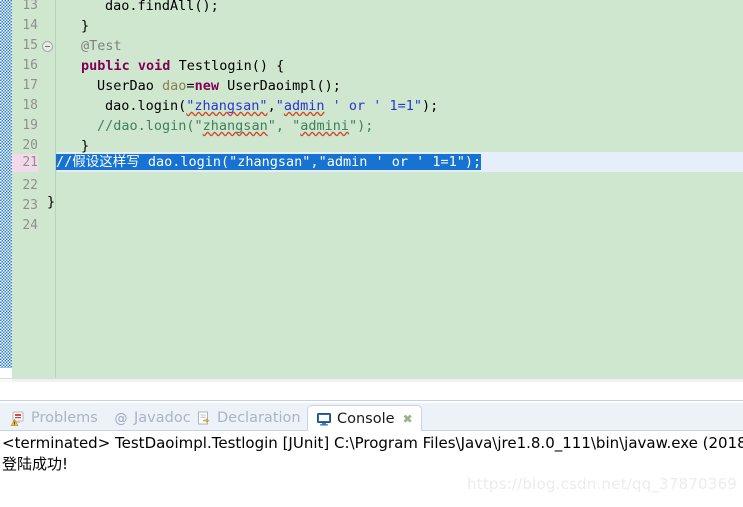 Image resolution: width=743 pixels, height=507 pixels. Describe the element at coordinates (30, 125) in the screenshot. I see `line-number: 19` at that location.